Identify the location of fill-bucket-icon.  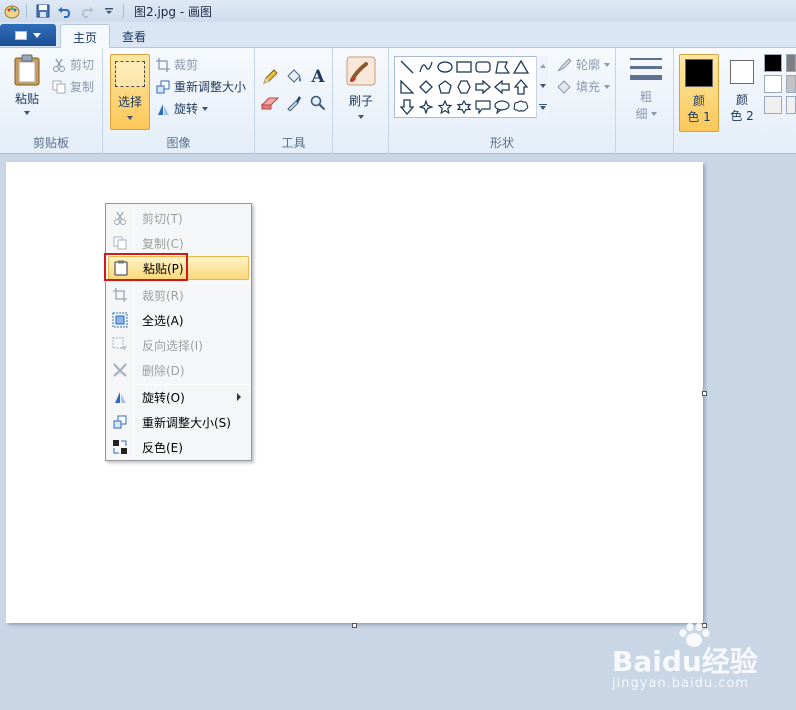
(294, 77).